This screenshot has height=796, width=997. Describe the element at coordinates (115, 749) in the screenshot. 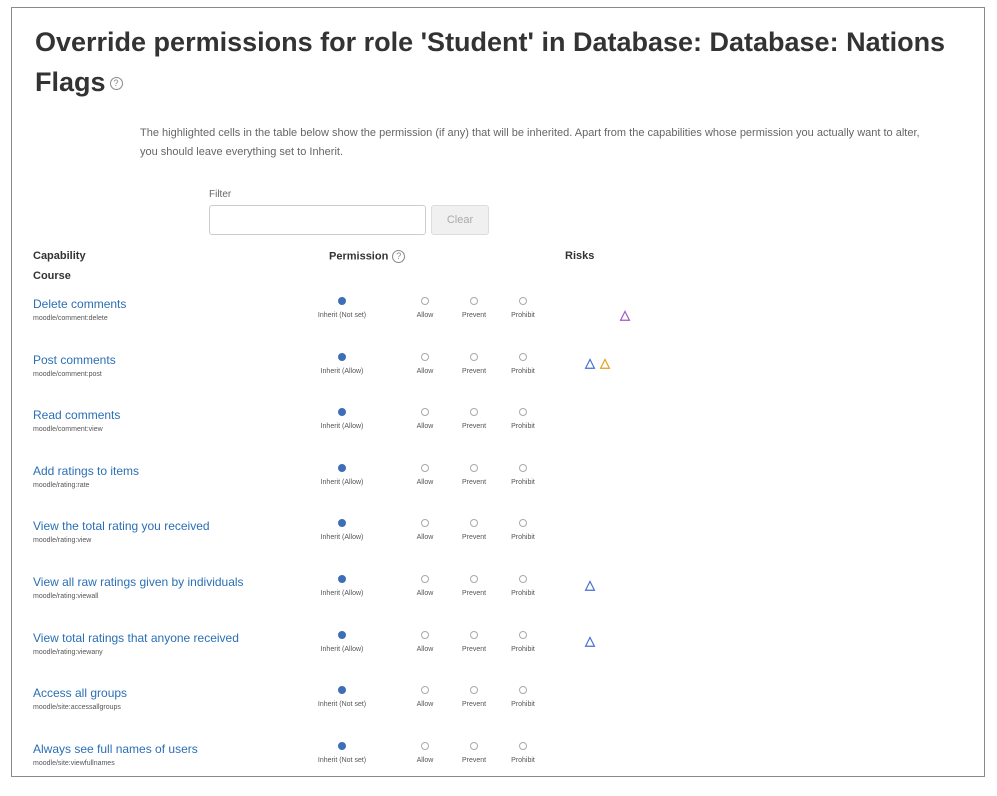

I see `capability-link: Always see full names of users` at that location.